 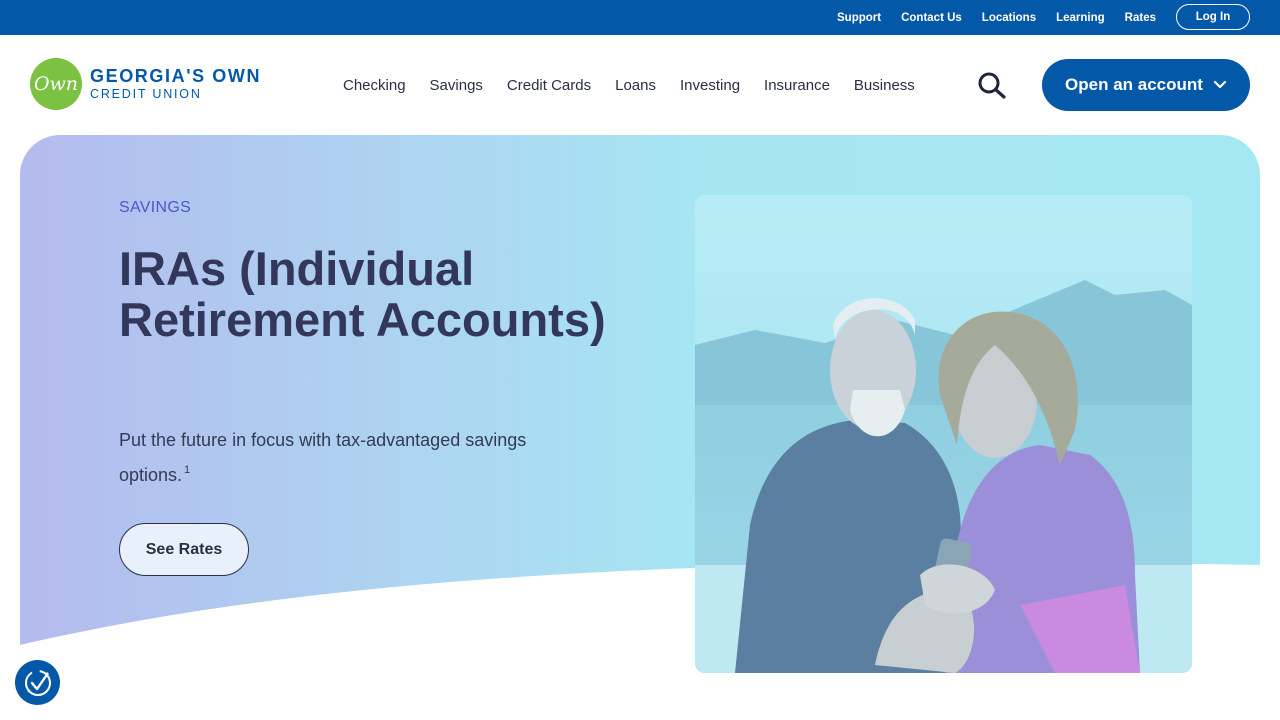 I want to click on utility-link-contact-us: Contact Us, so click(x=931, y=18).